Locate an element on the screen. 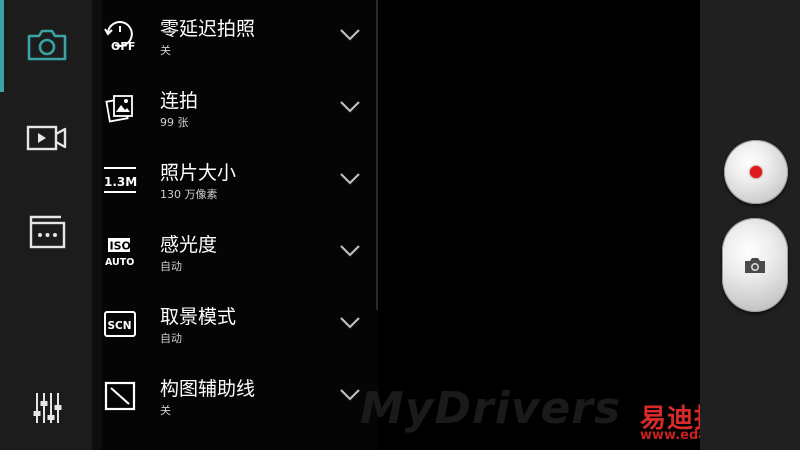 Image resolution: width=800 pixels, height=450 pixels. setting-title: 感光度 is located at coordinates (189, 245).